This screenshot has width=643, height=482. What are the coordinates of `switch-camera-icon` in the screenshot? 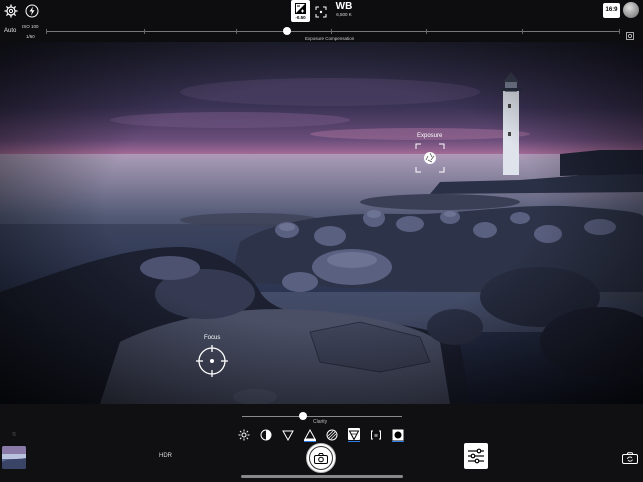 It's located at (630, 457).